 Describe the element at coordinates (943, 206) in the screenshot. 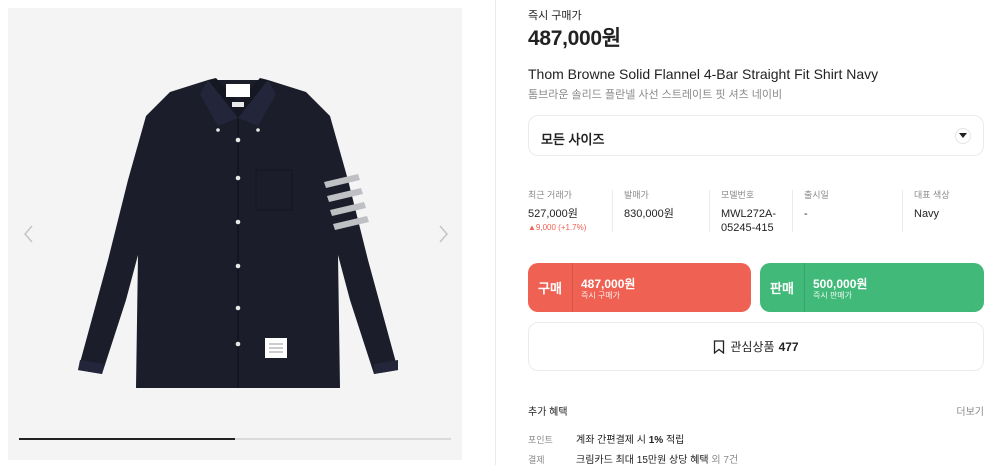

I see `stat-color: 대표 색상 Navy` at that location.